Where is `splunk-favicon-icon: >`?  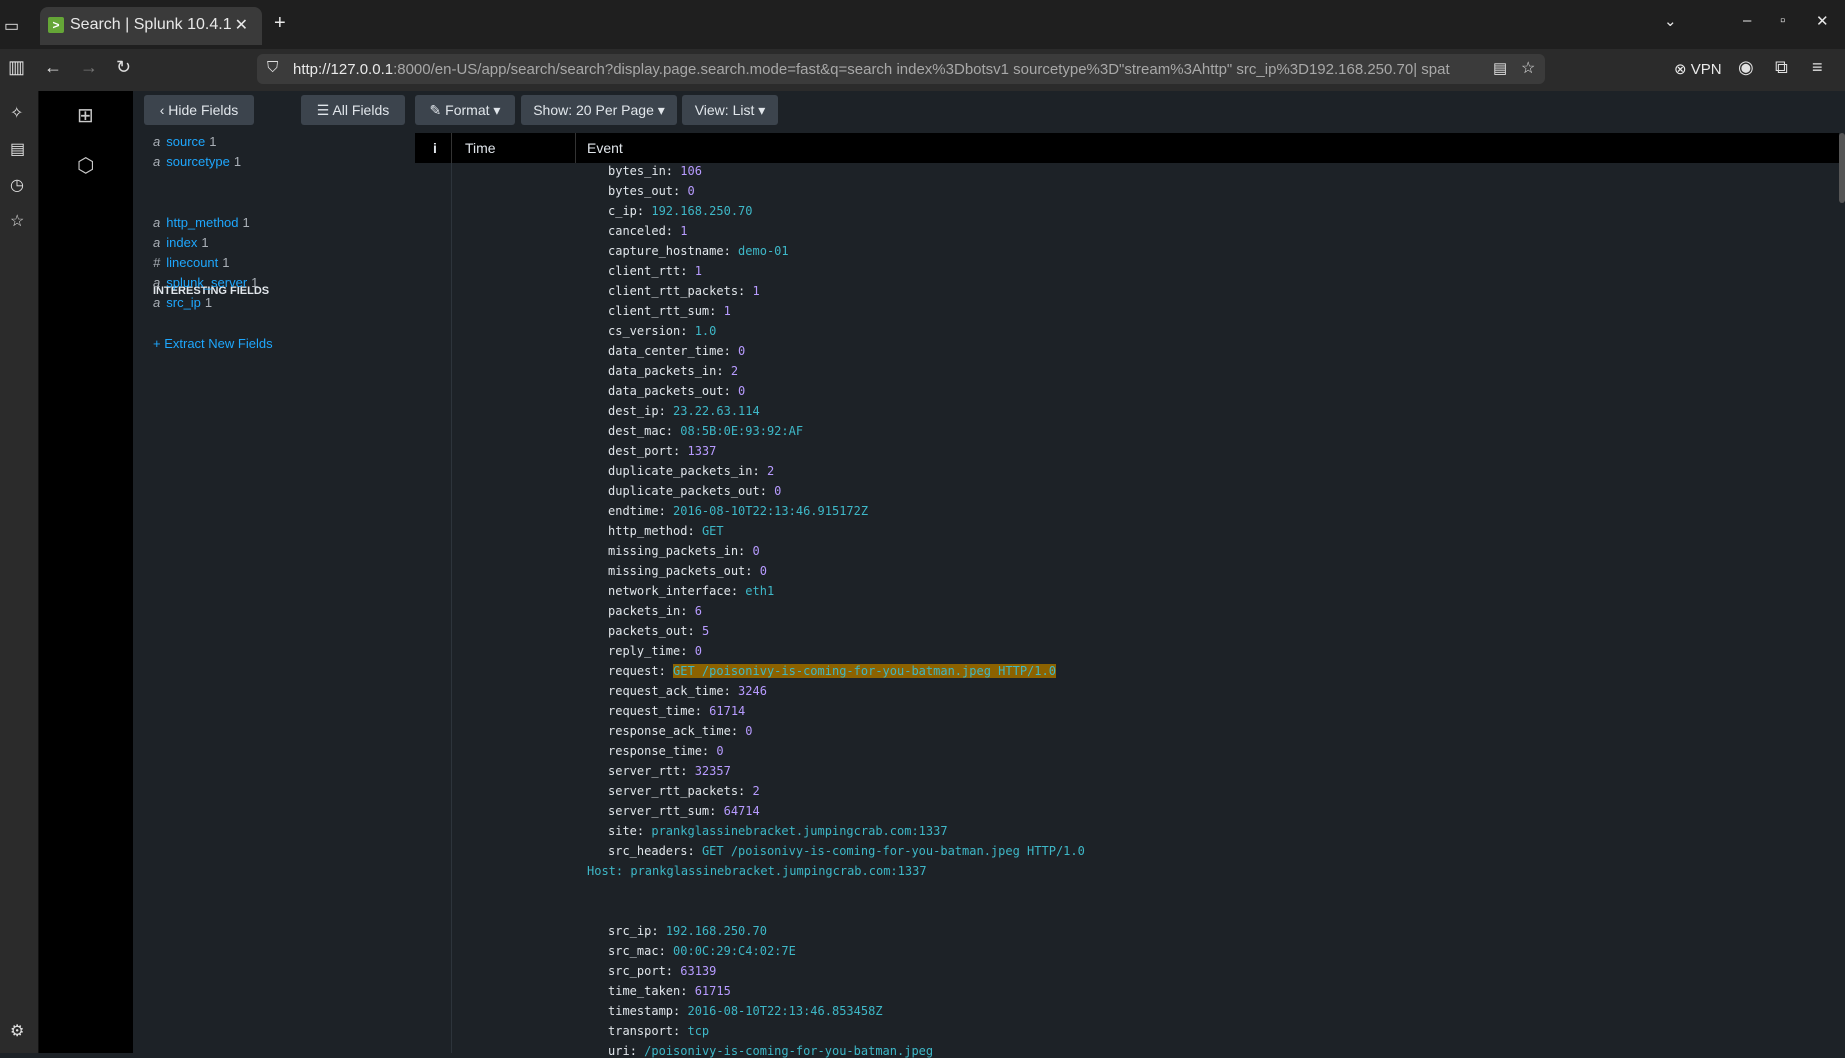
splunk-favicon-icon: > is located at coordinates (56, 25).